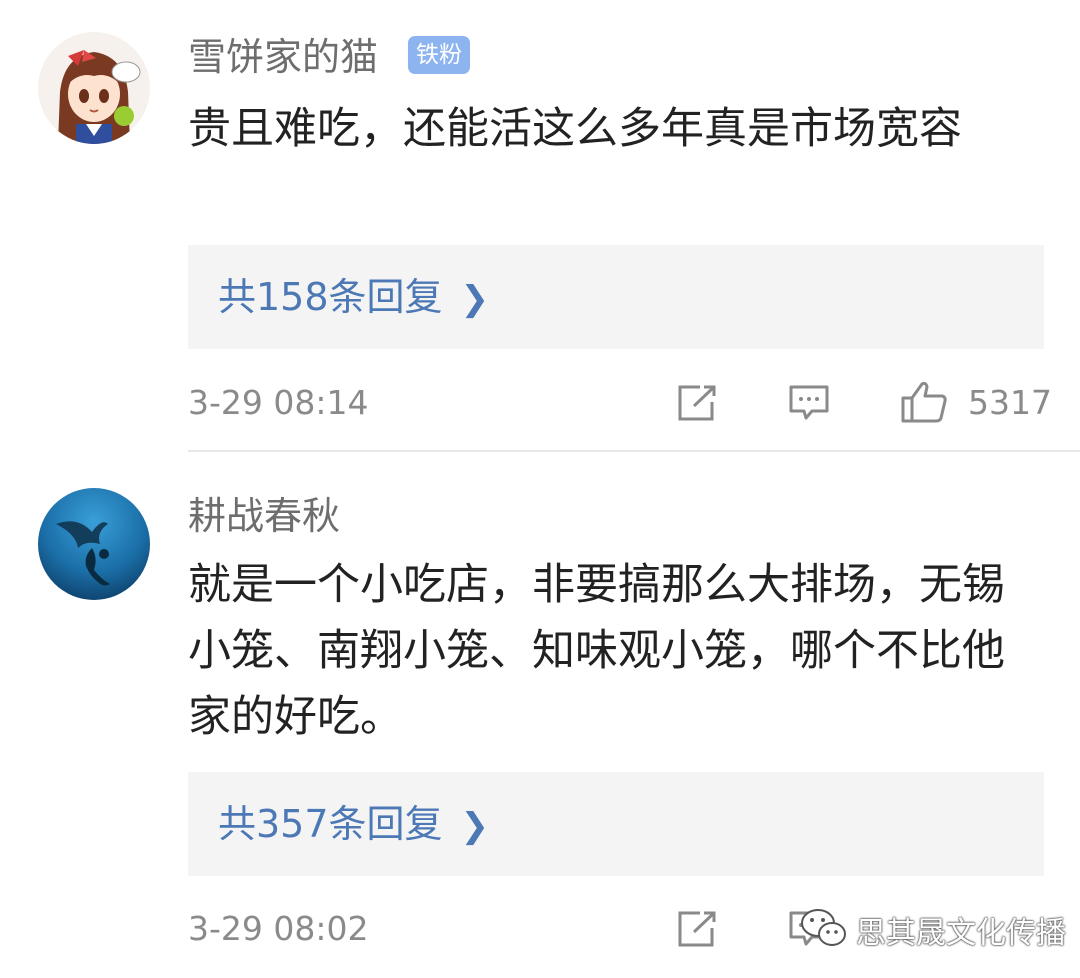 The width and height of the screenshot is (1080, 978). What do you see at coordinates (824, 930) in the screenshot?
I see `wechat-icon` at bounding box center [824, 930].